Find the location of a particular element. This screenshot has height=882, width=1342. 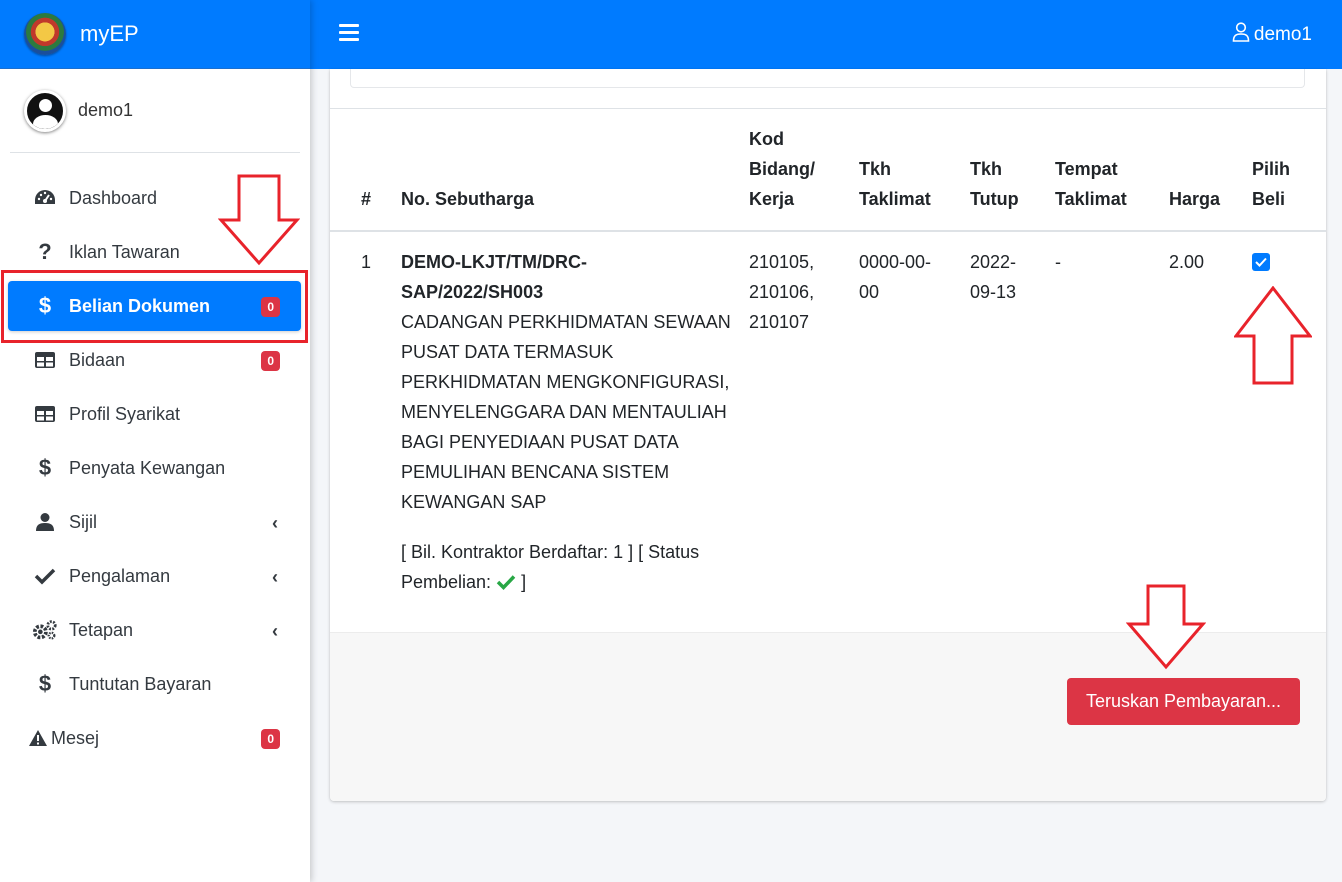

annotation-highlight-box is located at coordinates (154, 306).